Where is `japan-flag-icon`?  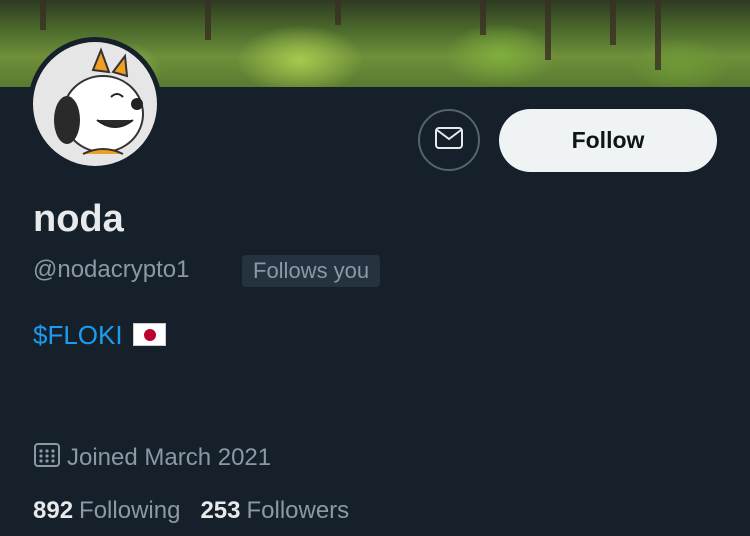
japan-flag-icon is located at coordinates (149, 334).